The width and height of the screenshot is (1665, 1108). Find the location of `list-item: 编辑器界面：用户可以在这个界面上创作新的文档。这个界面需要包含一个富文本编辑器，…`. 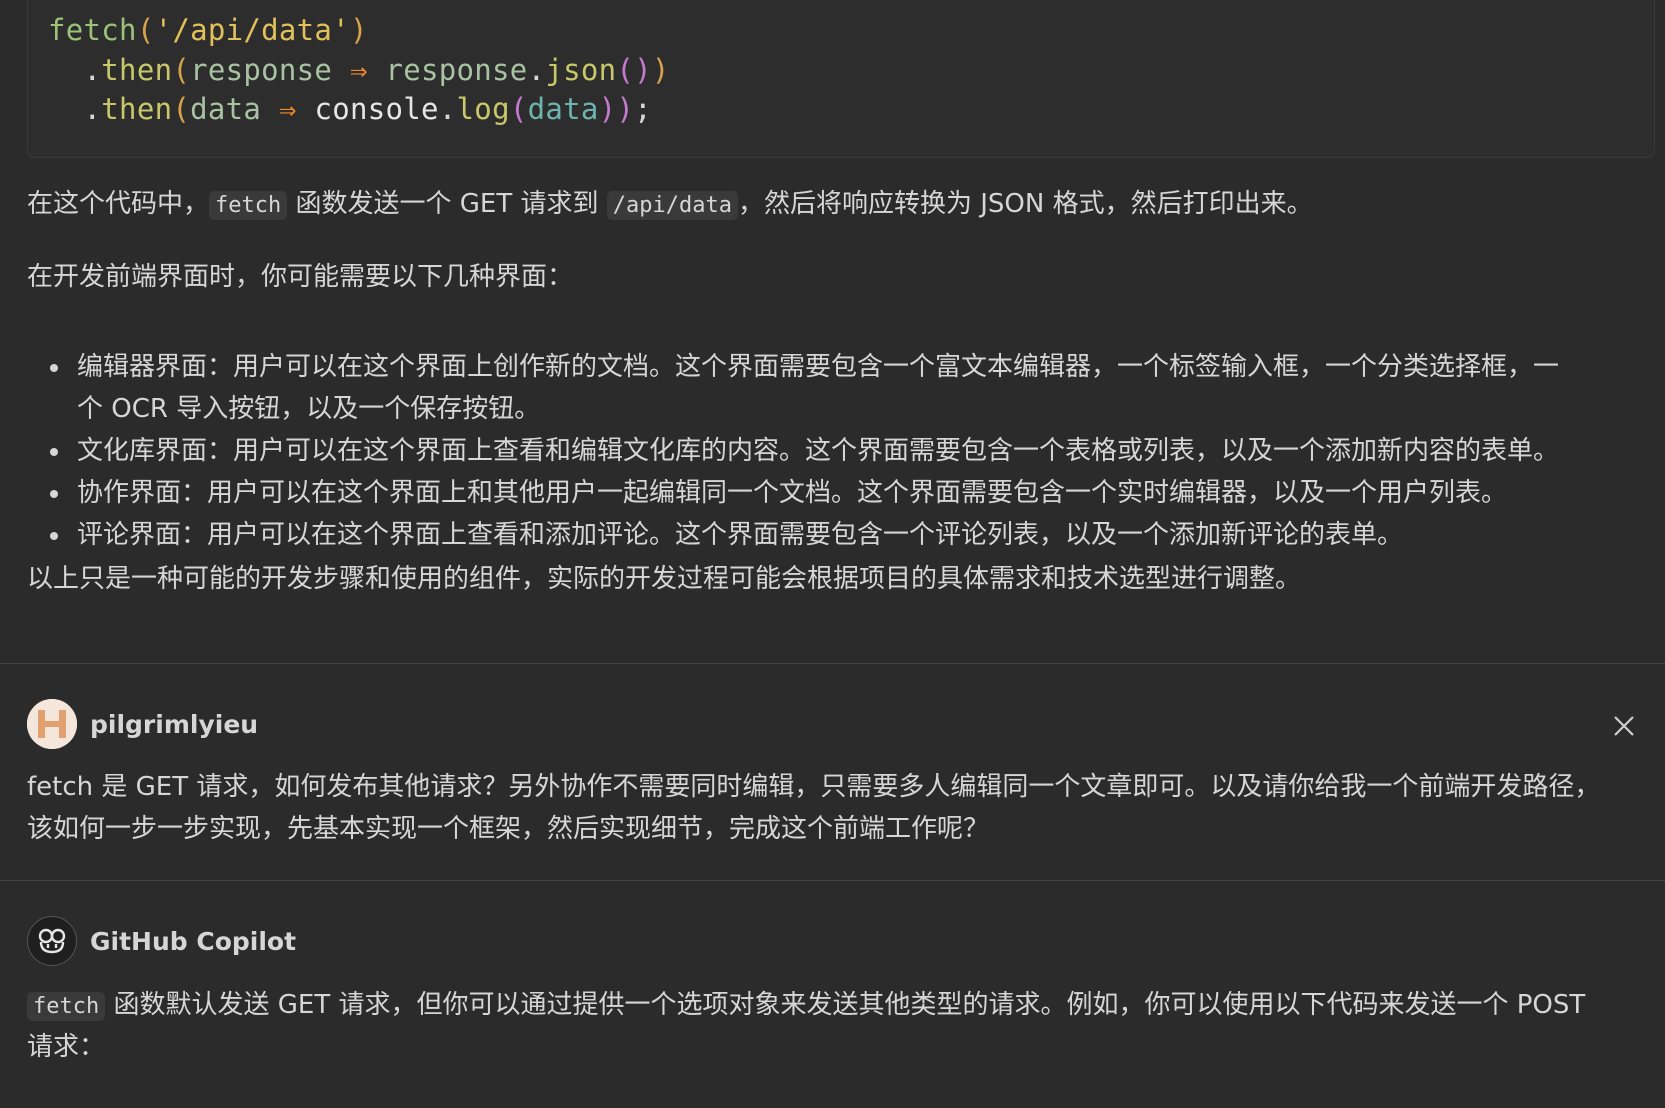

list-item: 编辑器界面：用户可以在这个界面上创作新的文档。这个界面需要包含一个富文本编辑器，… is located at coordinates (850, 388).